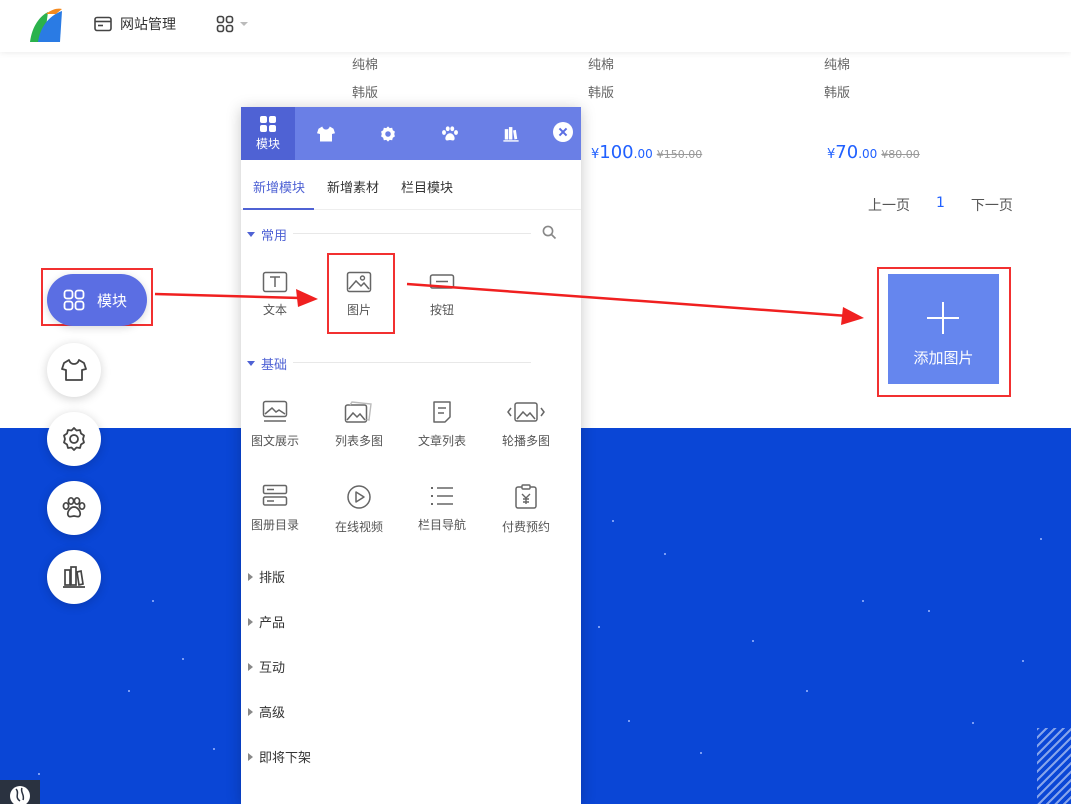 The height and width of the screenshot is (804, 1071). What do you see at coordinates (943, 358) in the screenshot?
I see `add-image-label: 添加图片` at bounding box center [943, 358].